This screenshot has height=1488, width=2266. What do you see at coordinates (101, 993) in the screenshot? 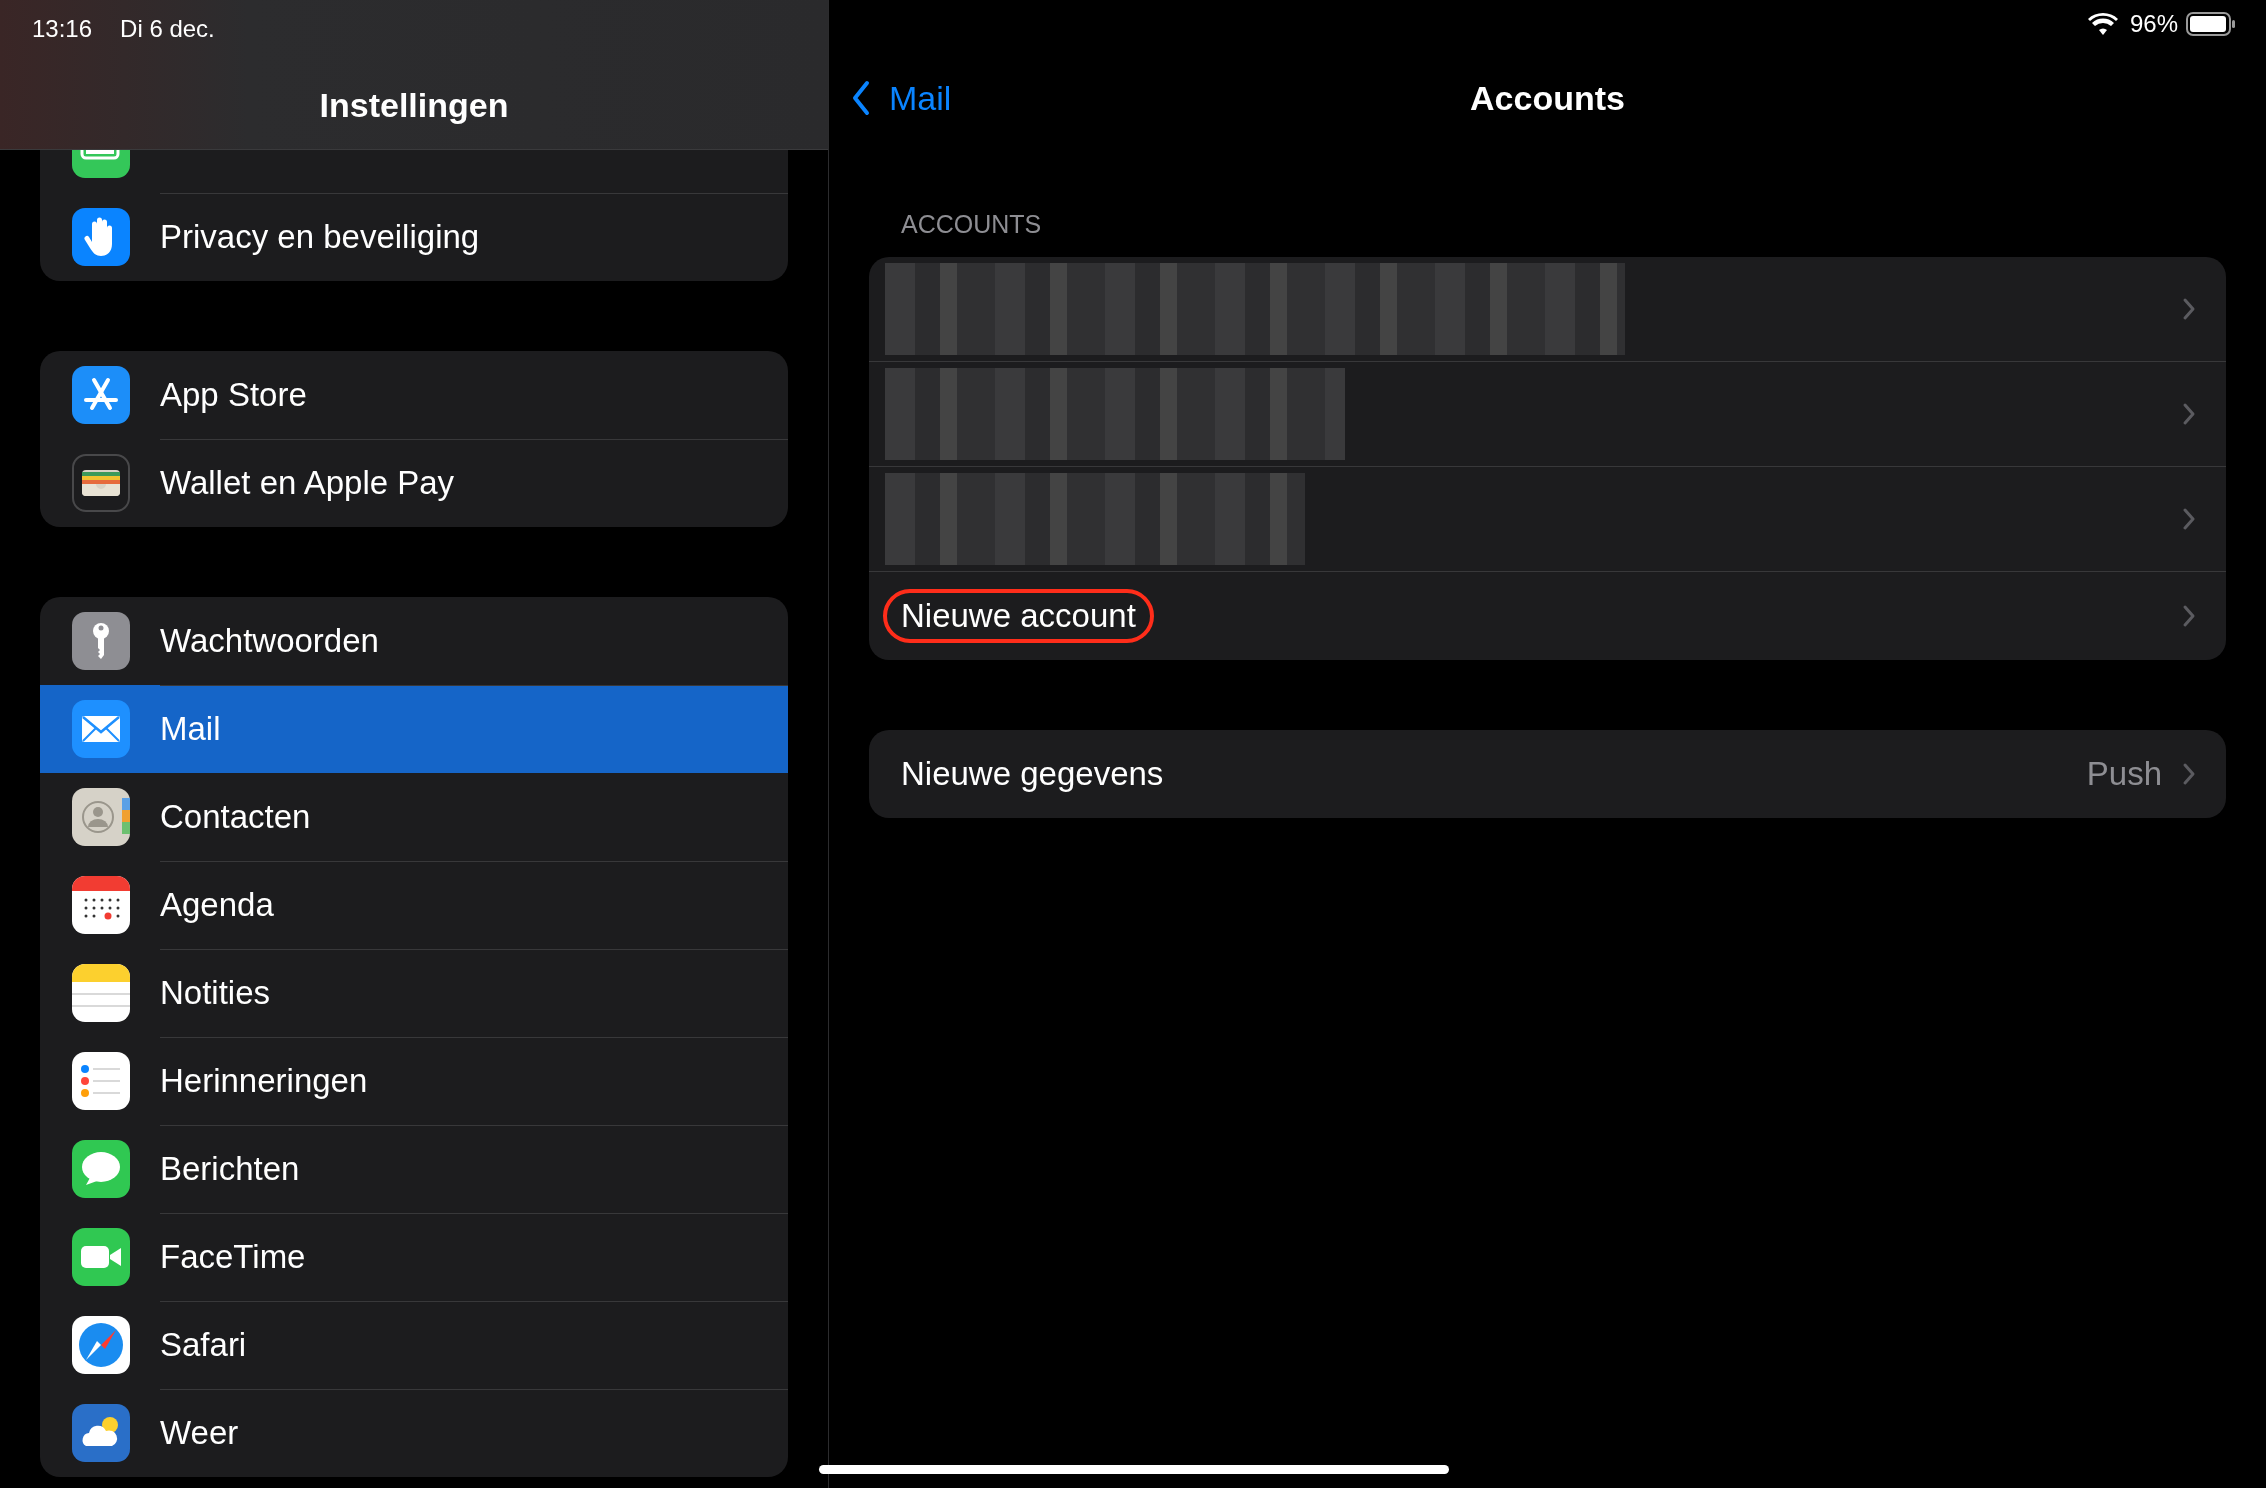
I see `notepad-icon` at bounding box center [101, 993].